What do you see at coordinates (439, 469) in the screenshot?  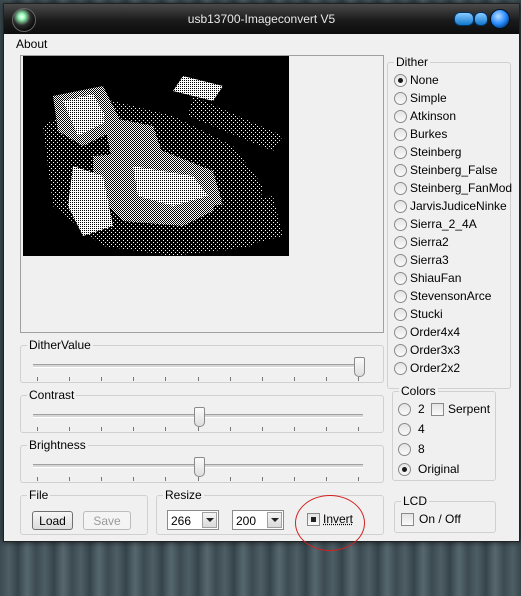 I see `color-original-label: Original` at bounding box center [439, 469].